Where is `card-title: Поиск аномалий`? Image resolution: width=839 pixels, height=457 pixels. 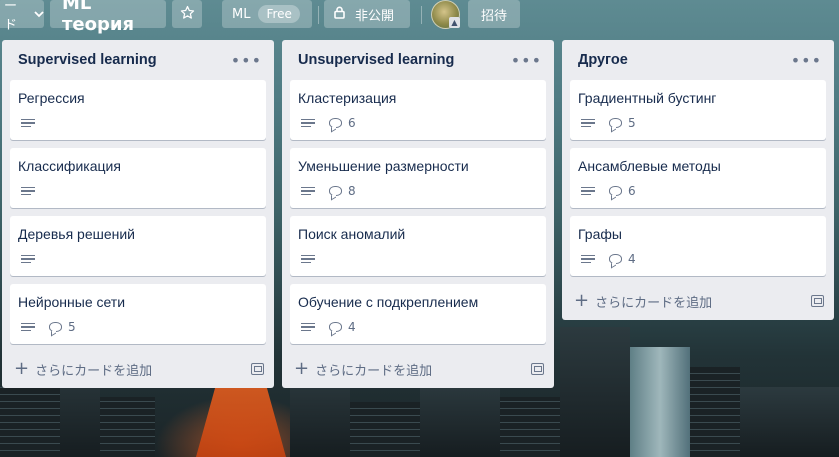 card-title: Поиск аномалий is located at coordinates (352, 234).